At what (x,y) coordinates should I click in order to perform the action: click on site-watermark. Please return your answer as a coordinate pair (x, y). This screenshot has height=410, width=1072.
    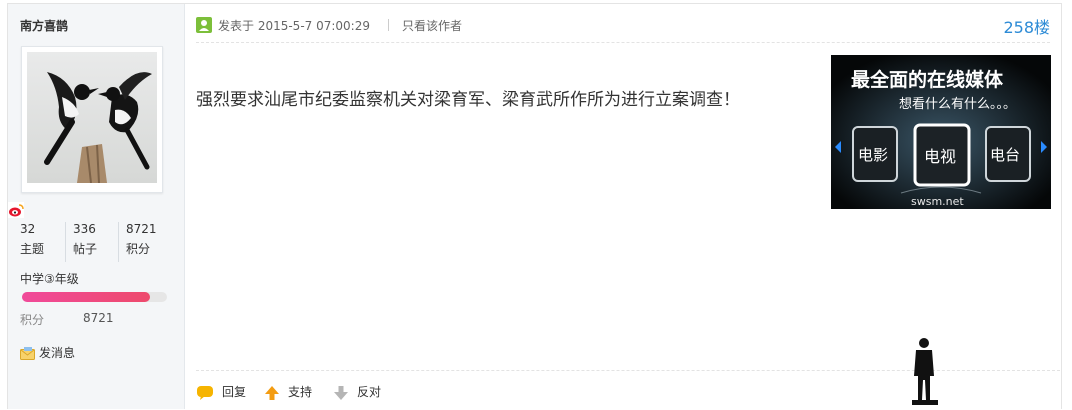
    Looking at the image, I should click on (987, 371).